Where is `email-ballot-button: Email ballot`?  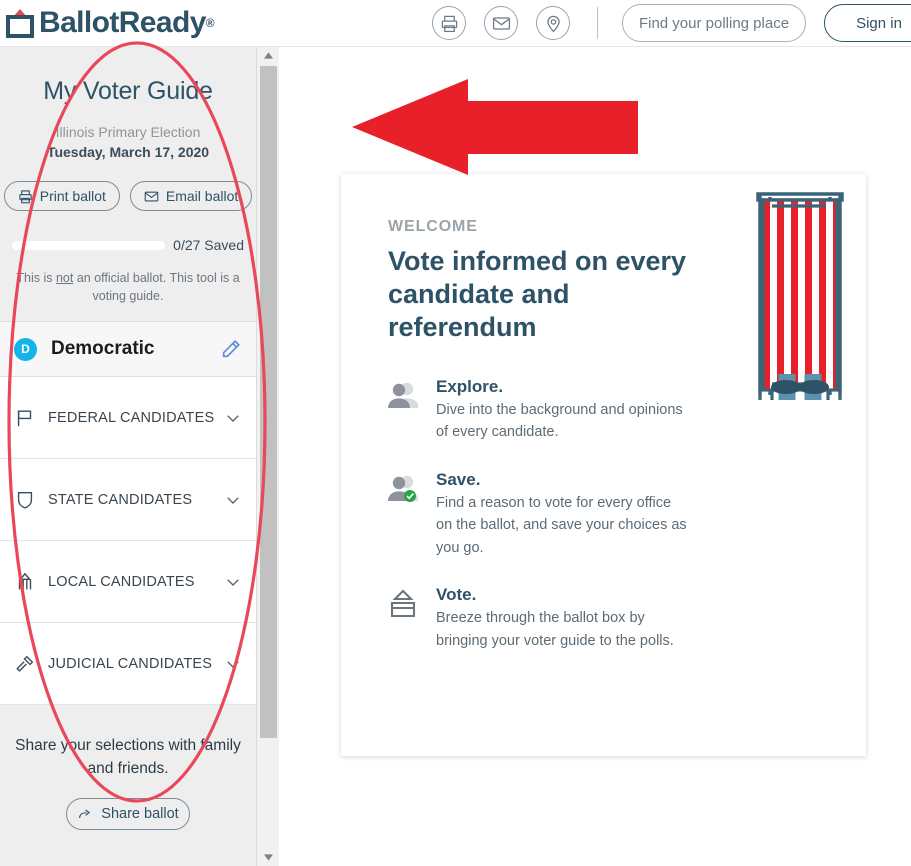 email-ballot-button: Email ballot is located at coordinates (191, 196).